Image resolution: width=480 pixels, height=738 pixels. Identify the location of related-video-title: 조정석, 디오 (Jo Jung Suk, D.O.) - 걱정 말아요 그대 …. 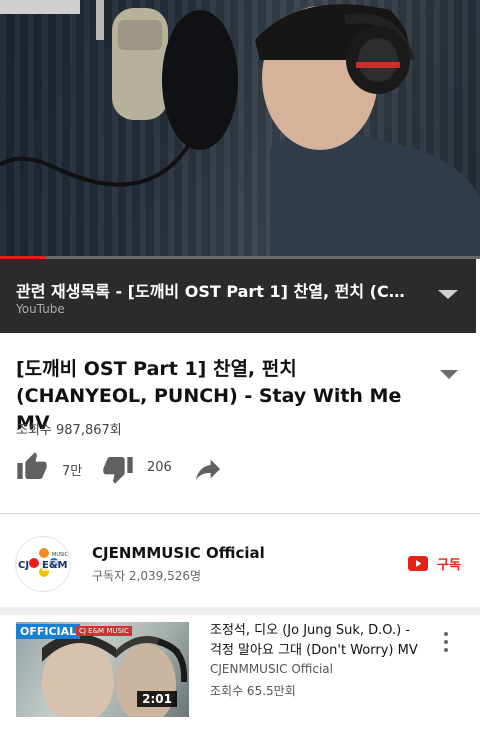
(317, 641).